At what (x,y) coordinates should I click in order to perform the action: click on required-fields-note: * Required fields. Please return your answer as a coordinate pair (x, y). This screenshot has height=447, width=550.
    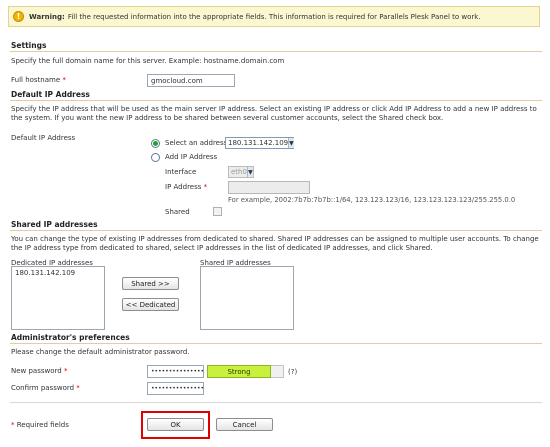
    Looking at the image, I should click on (40, 425).